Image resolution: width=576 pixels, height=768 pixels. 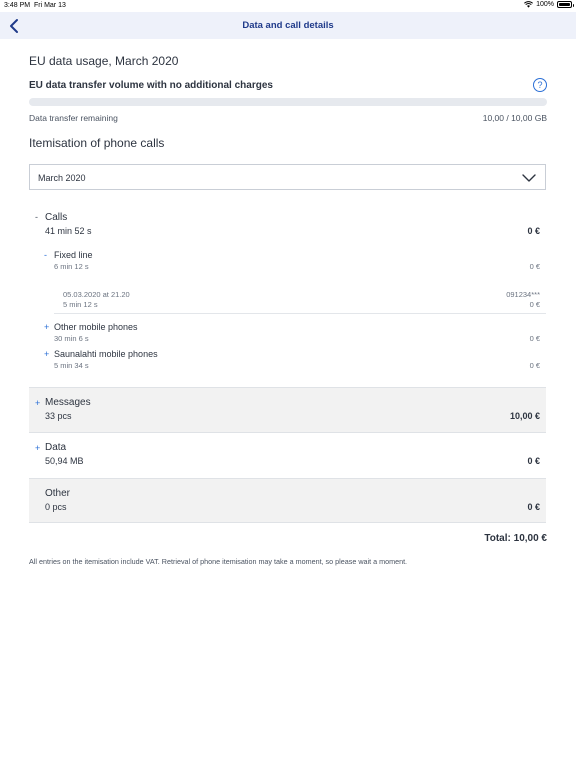 I want to click on month-select: March 2020, so click(x=287, y=177).